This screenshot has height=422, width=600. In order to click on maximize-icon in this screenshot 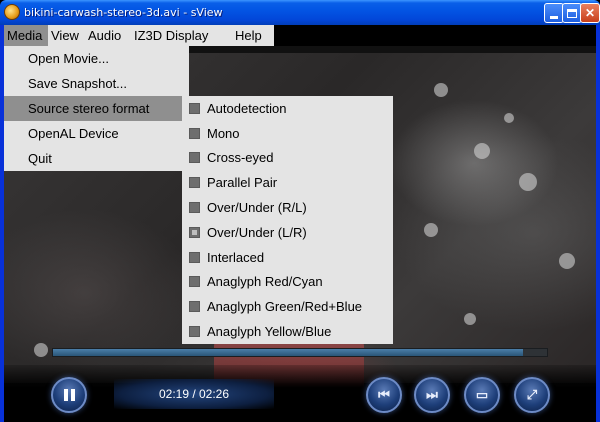, I will do `click(572, 13)`.